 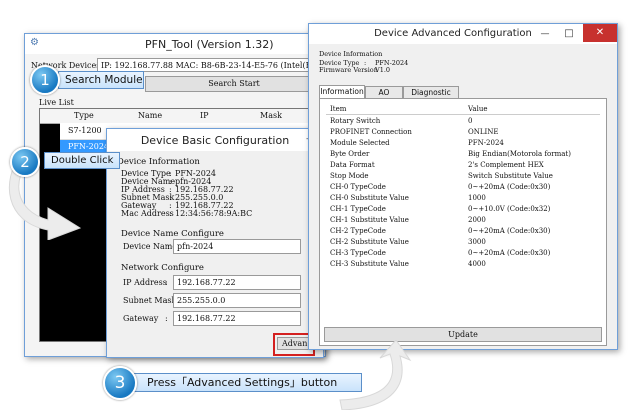 What do you see at coordinates (358, 230) in the screenshot?
I see `item-cell: CH-2 TypeCode` at bounding box center [358, 230].